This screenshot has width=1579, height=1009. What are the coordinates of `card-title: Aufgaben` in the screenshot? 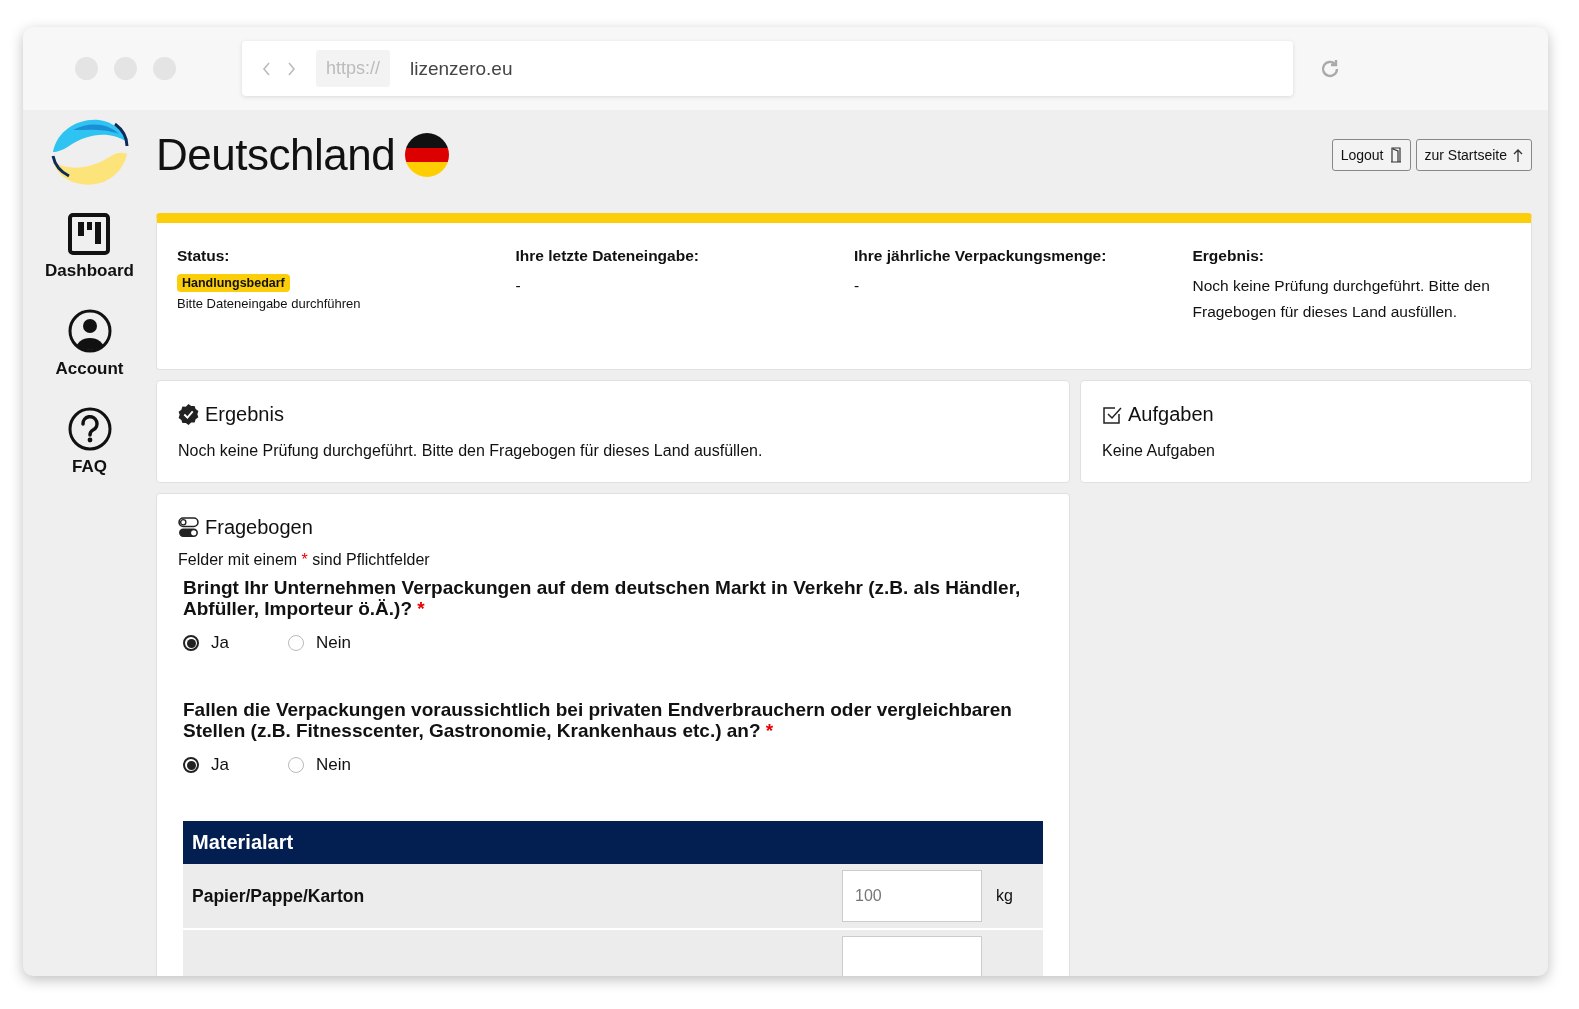 It's located at (1171, 414).